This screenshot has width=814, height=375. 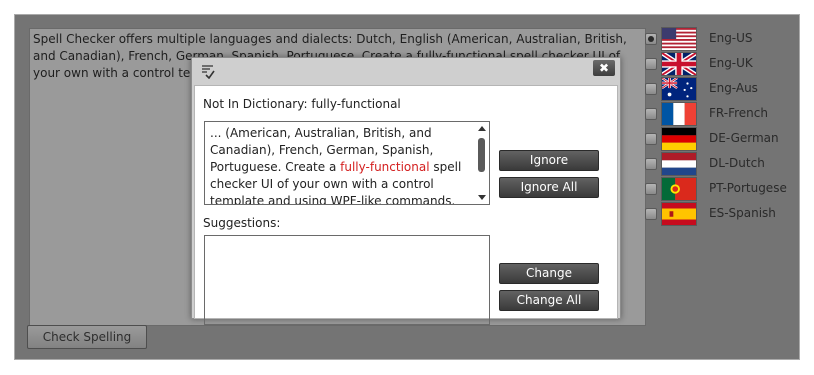 What do you see at coordinates (549, 160) in the screenshot?
I see `ignore-button: Ignore` at bounding box center [549, 160].